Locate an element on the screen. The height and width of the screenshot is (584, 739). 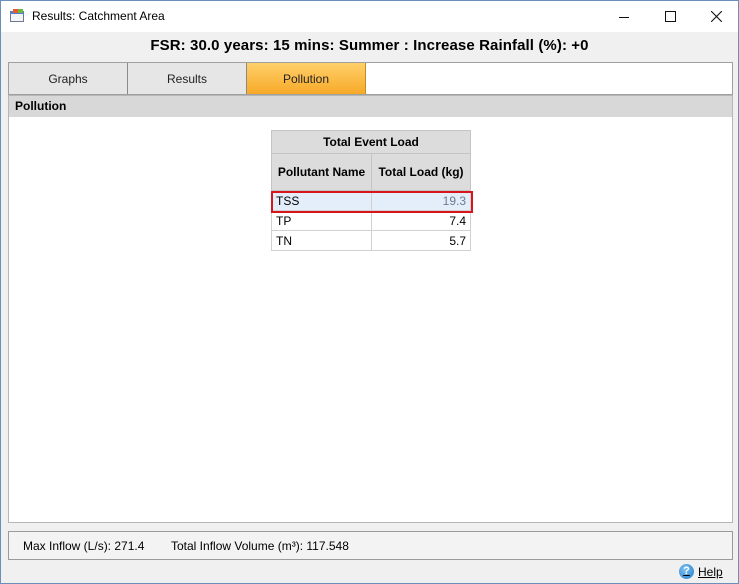
minimize-icon is located at coordinates (624, 17).